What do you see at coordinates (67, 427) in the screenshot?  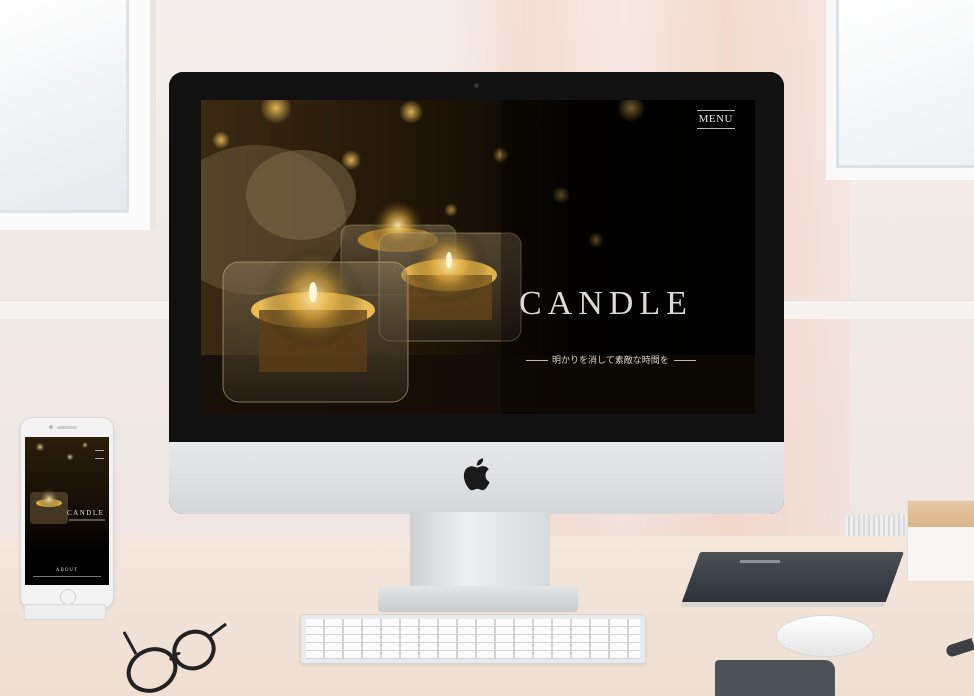 I see `phone-speaker` at bounding box center [67, 427].